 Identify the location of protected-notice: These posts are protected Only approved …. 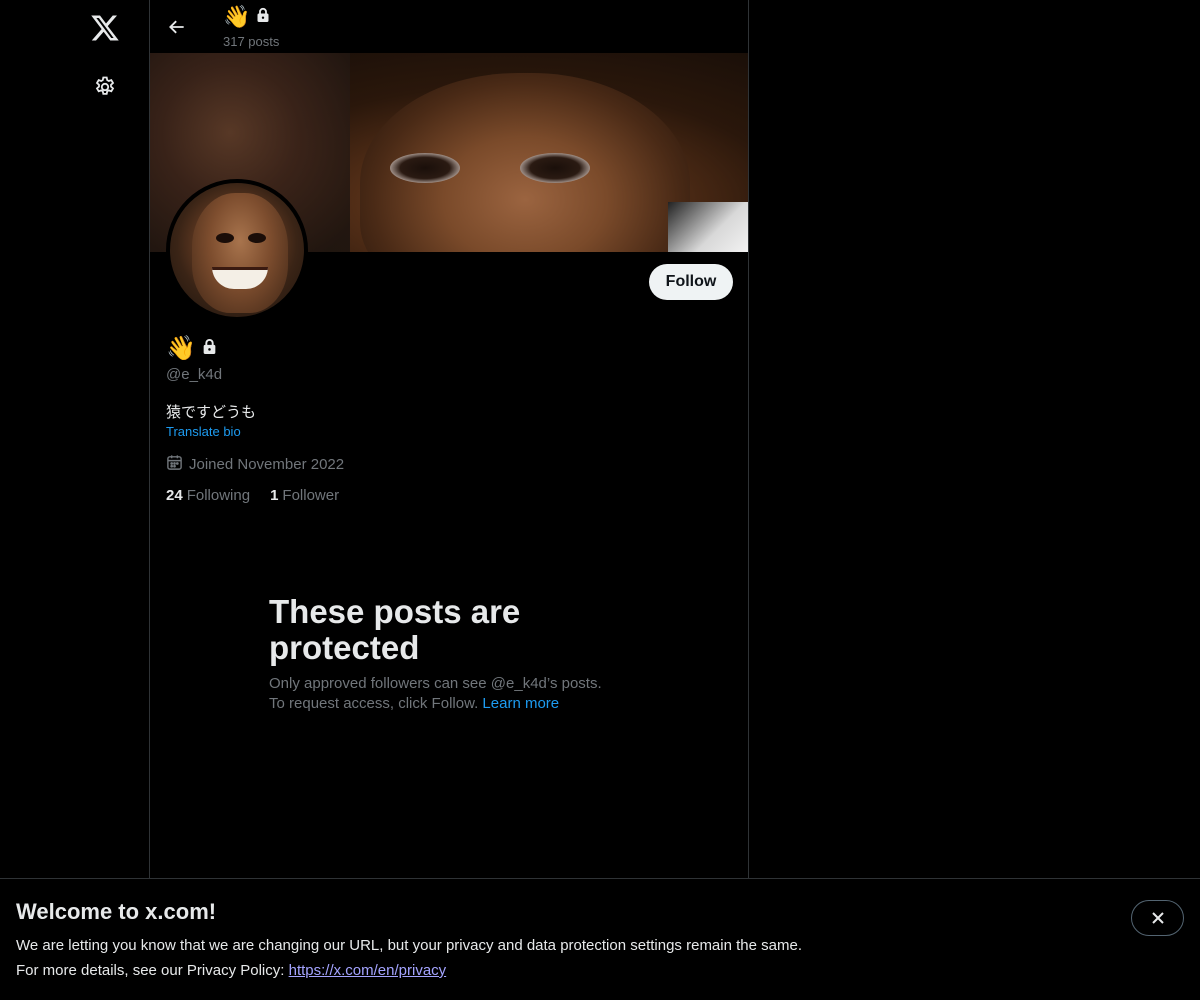
(449, 654).